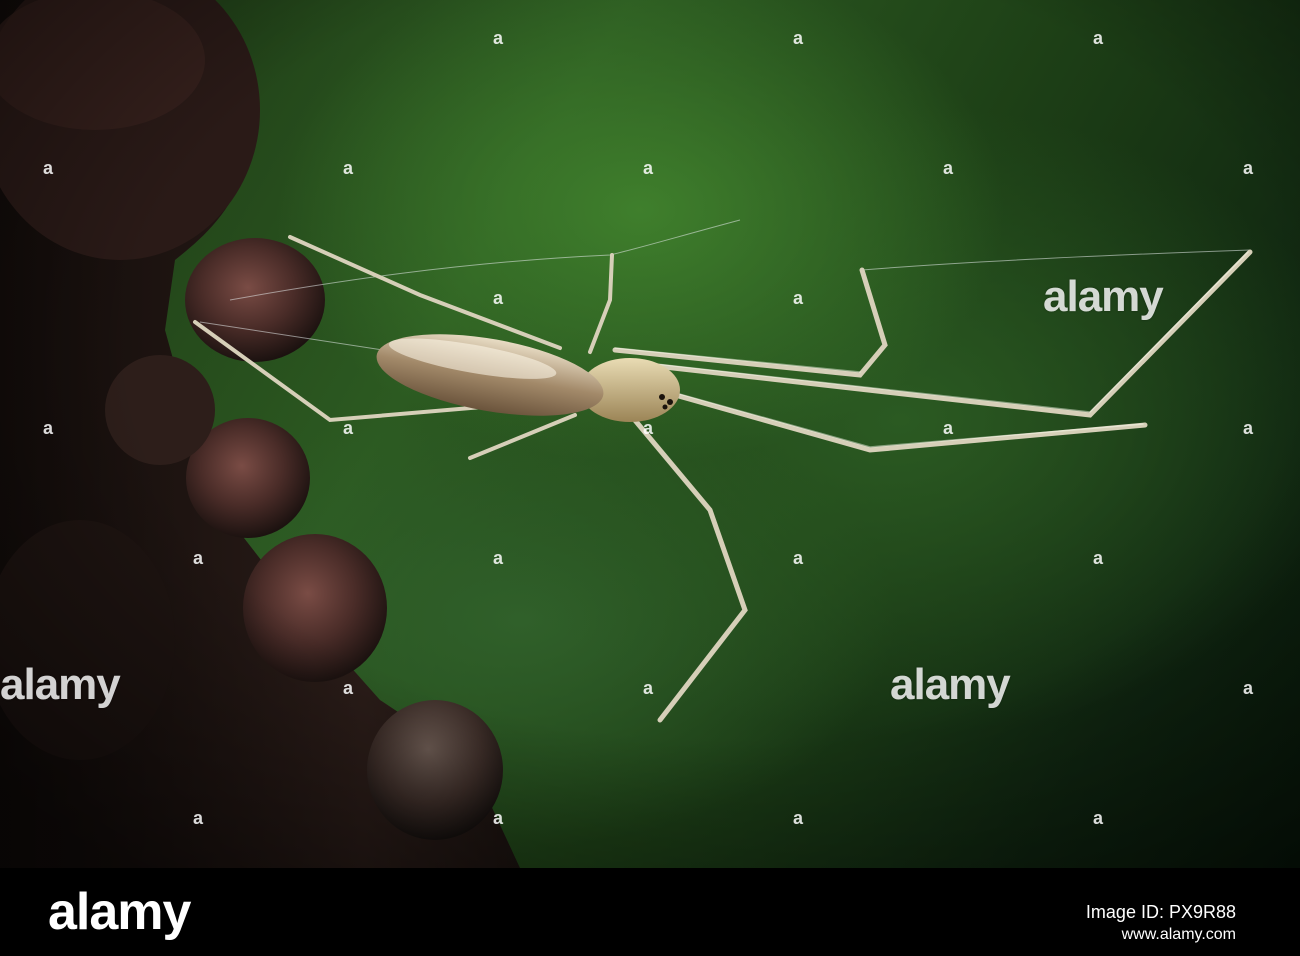  Describe the element at coordinates (1160, 912) in the screenshot. I see `image-id-label: Image ID: PX9R88` at that location.